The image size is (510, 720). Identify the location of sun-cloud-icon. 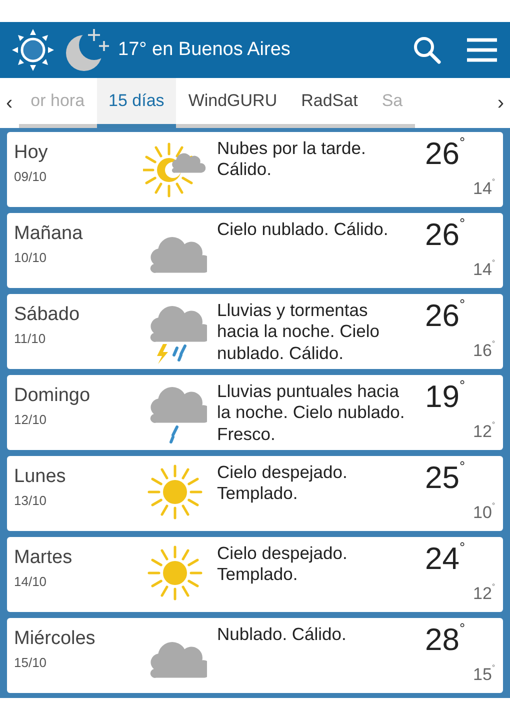
(174, 170).